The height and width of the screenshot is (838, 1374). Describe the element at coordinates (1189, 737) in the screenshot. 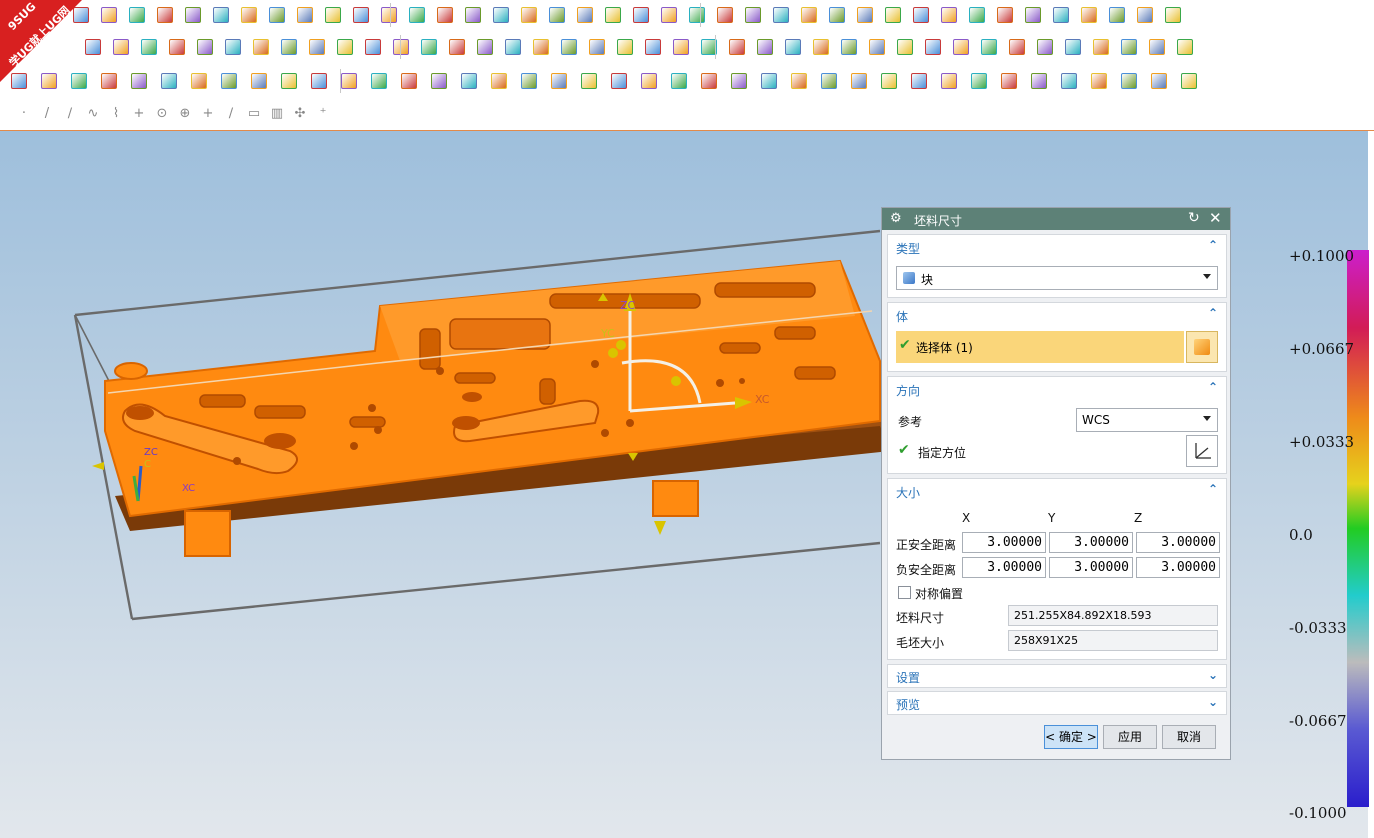

I see `cancel-button: 取消` at that location.